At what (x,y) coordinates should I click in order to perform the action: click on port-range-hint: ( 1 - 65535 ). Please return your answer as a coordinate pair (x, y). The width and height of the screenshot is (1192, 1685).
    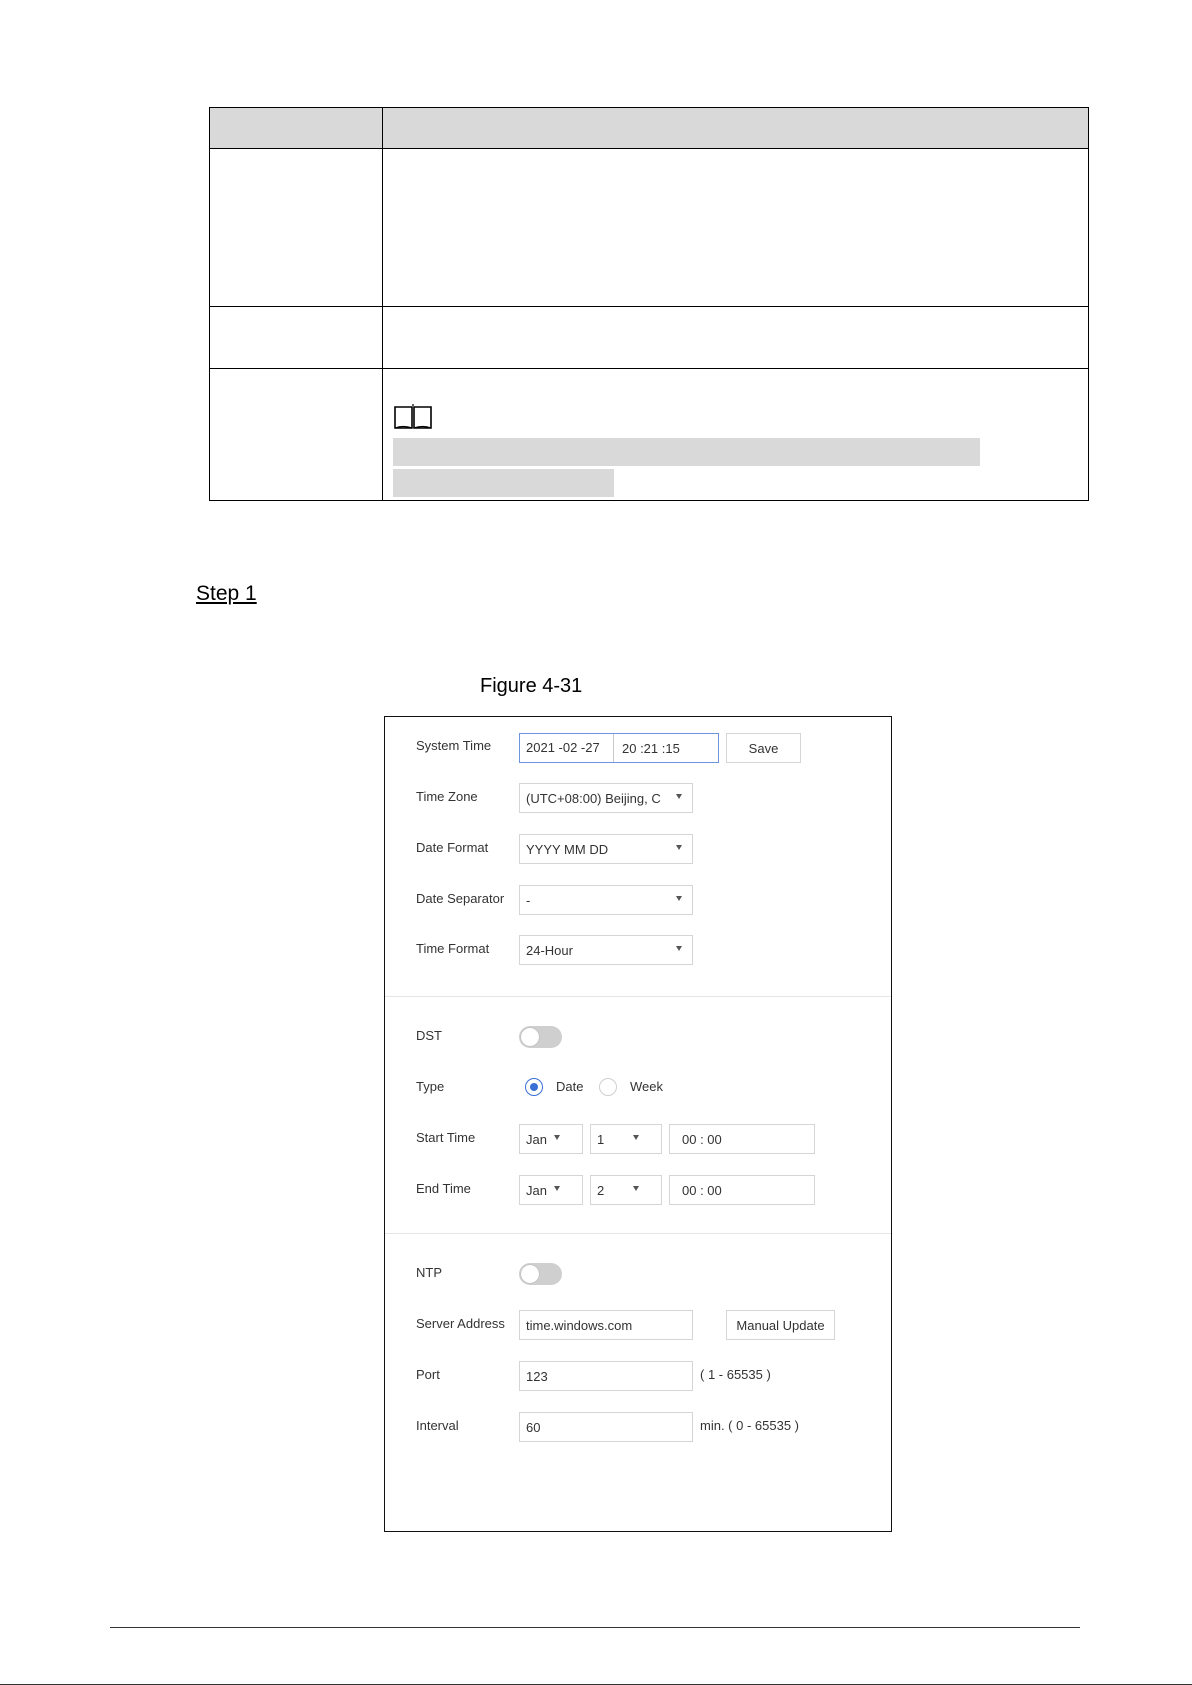
    Looking at the image, I should click on (735, 1374).